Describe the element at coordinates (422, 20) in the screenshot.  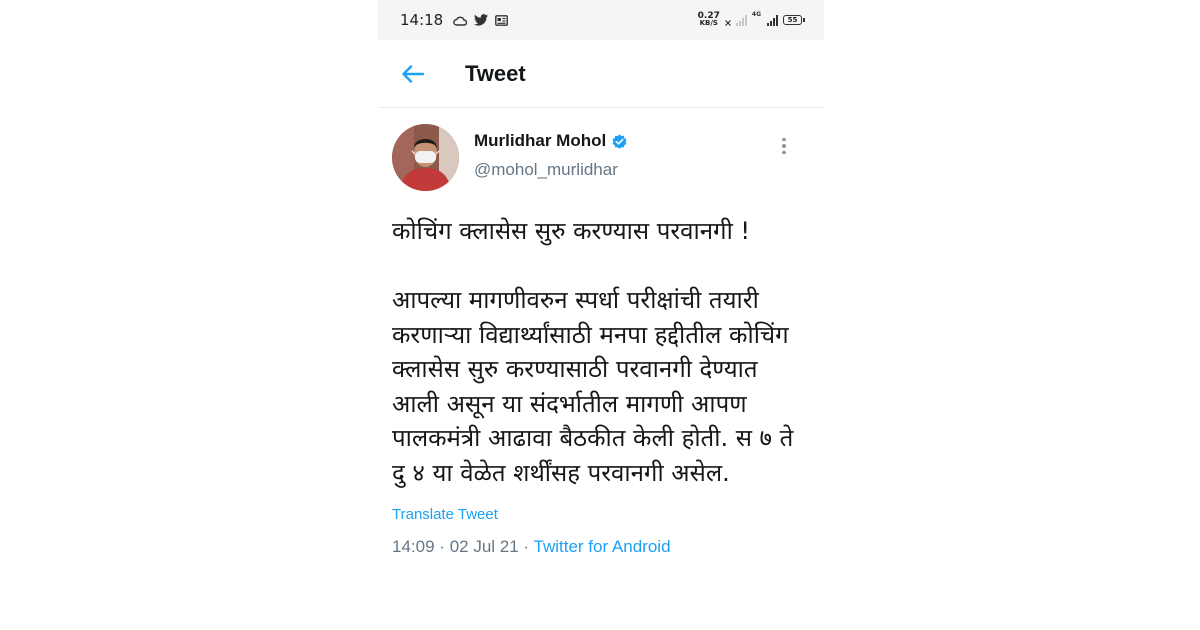
I see `status-time: 14:18` at that location.